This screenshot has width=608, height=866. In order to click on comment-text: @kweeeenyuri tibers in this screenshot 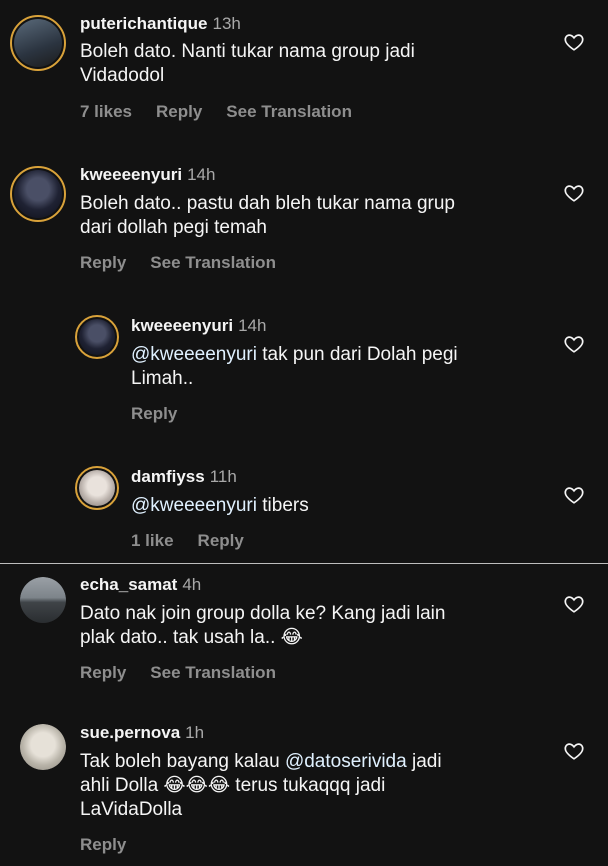, I will do `click(220, 505)`.